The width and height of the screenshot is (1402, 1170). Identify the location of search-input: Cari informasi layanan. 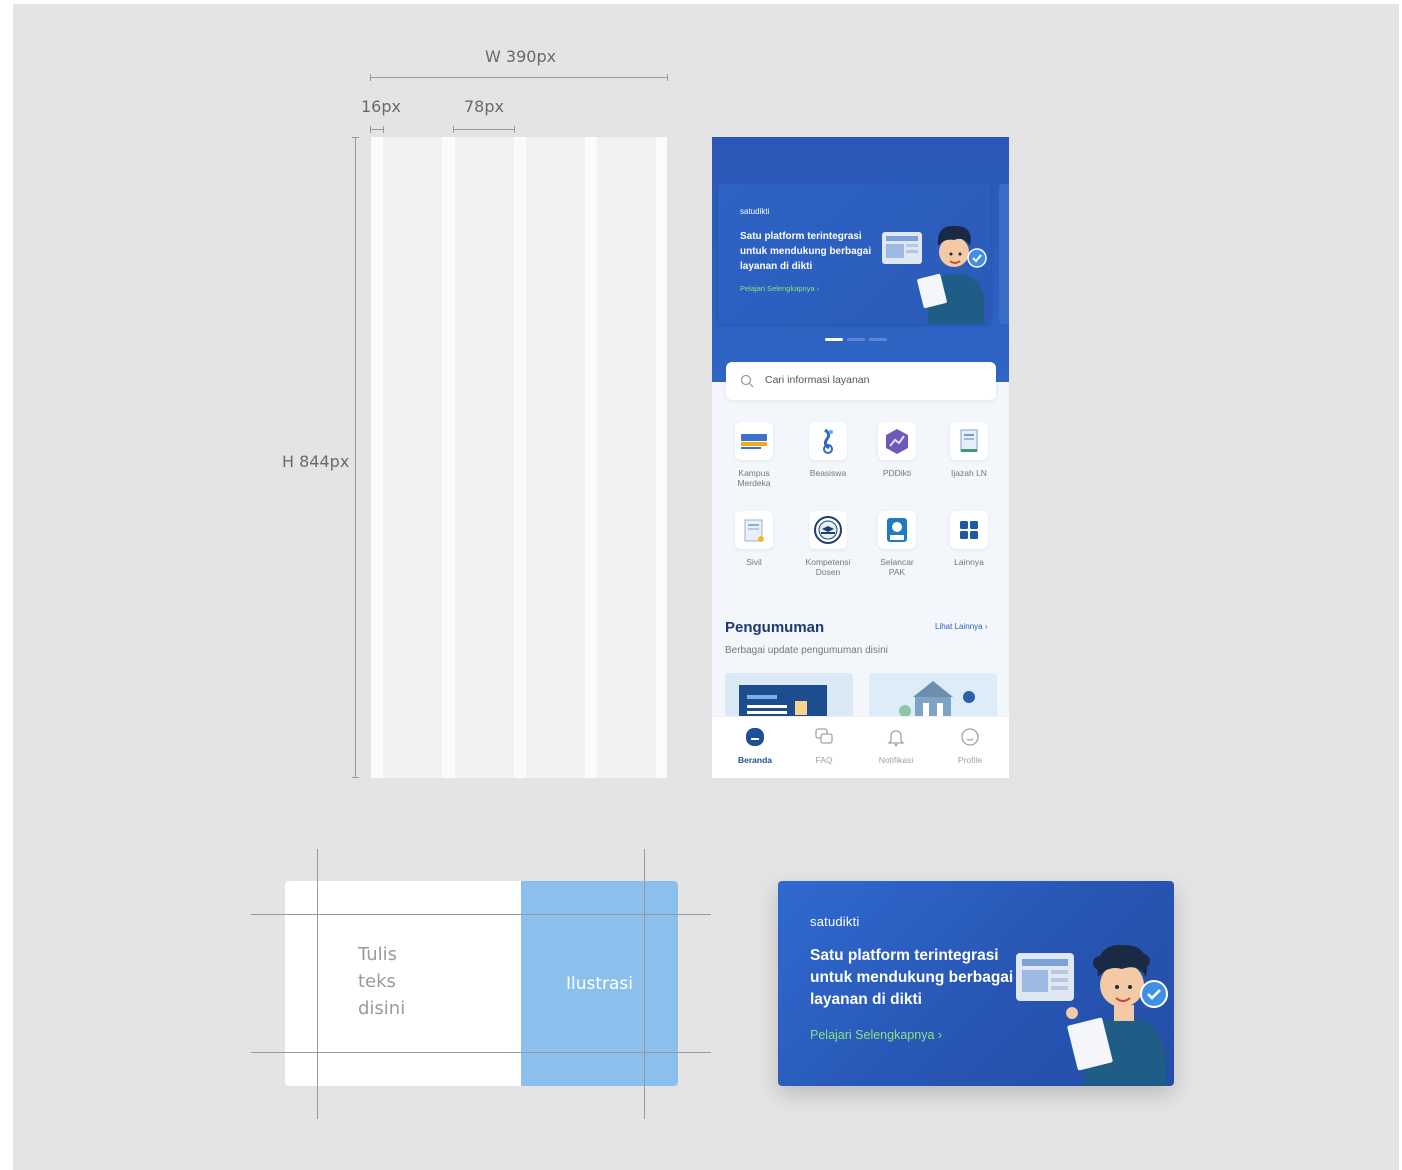
(861, 381).